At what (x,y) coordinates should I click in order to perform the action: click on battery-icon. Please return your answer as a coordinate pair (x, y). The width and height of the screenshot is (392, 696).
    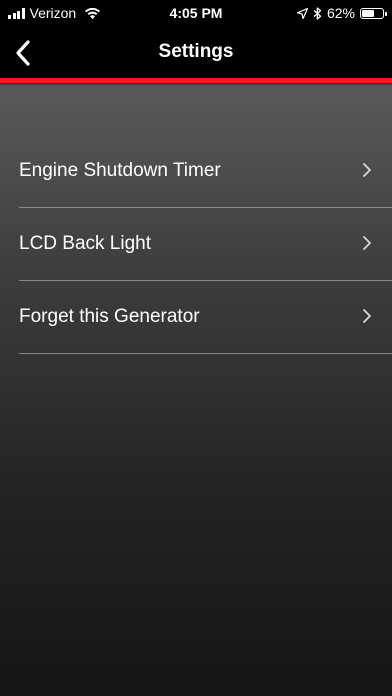
    Looking at the image, I should click on (373, 13).